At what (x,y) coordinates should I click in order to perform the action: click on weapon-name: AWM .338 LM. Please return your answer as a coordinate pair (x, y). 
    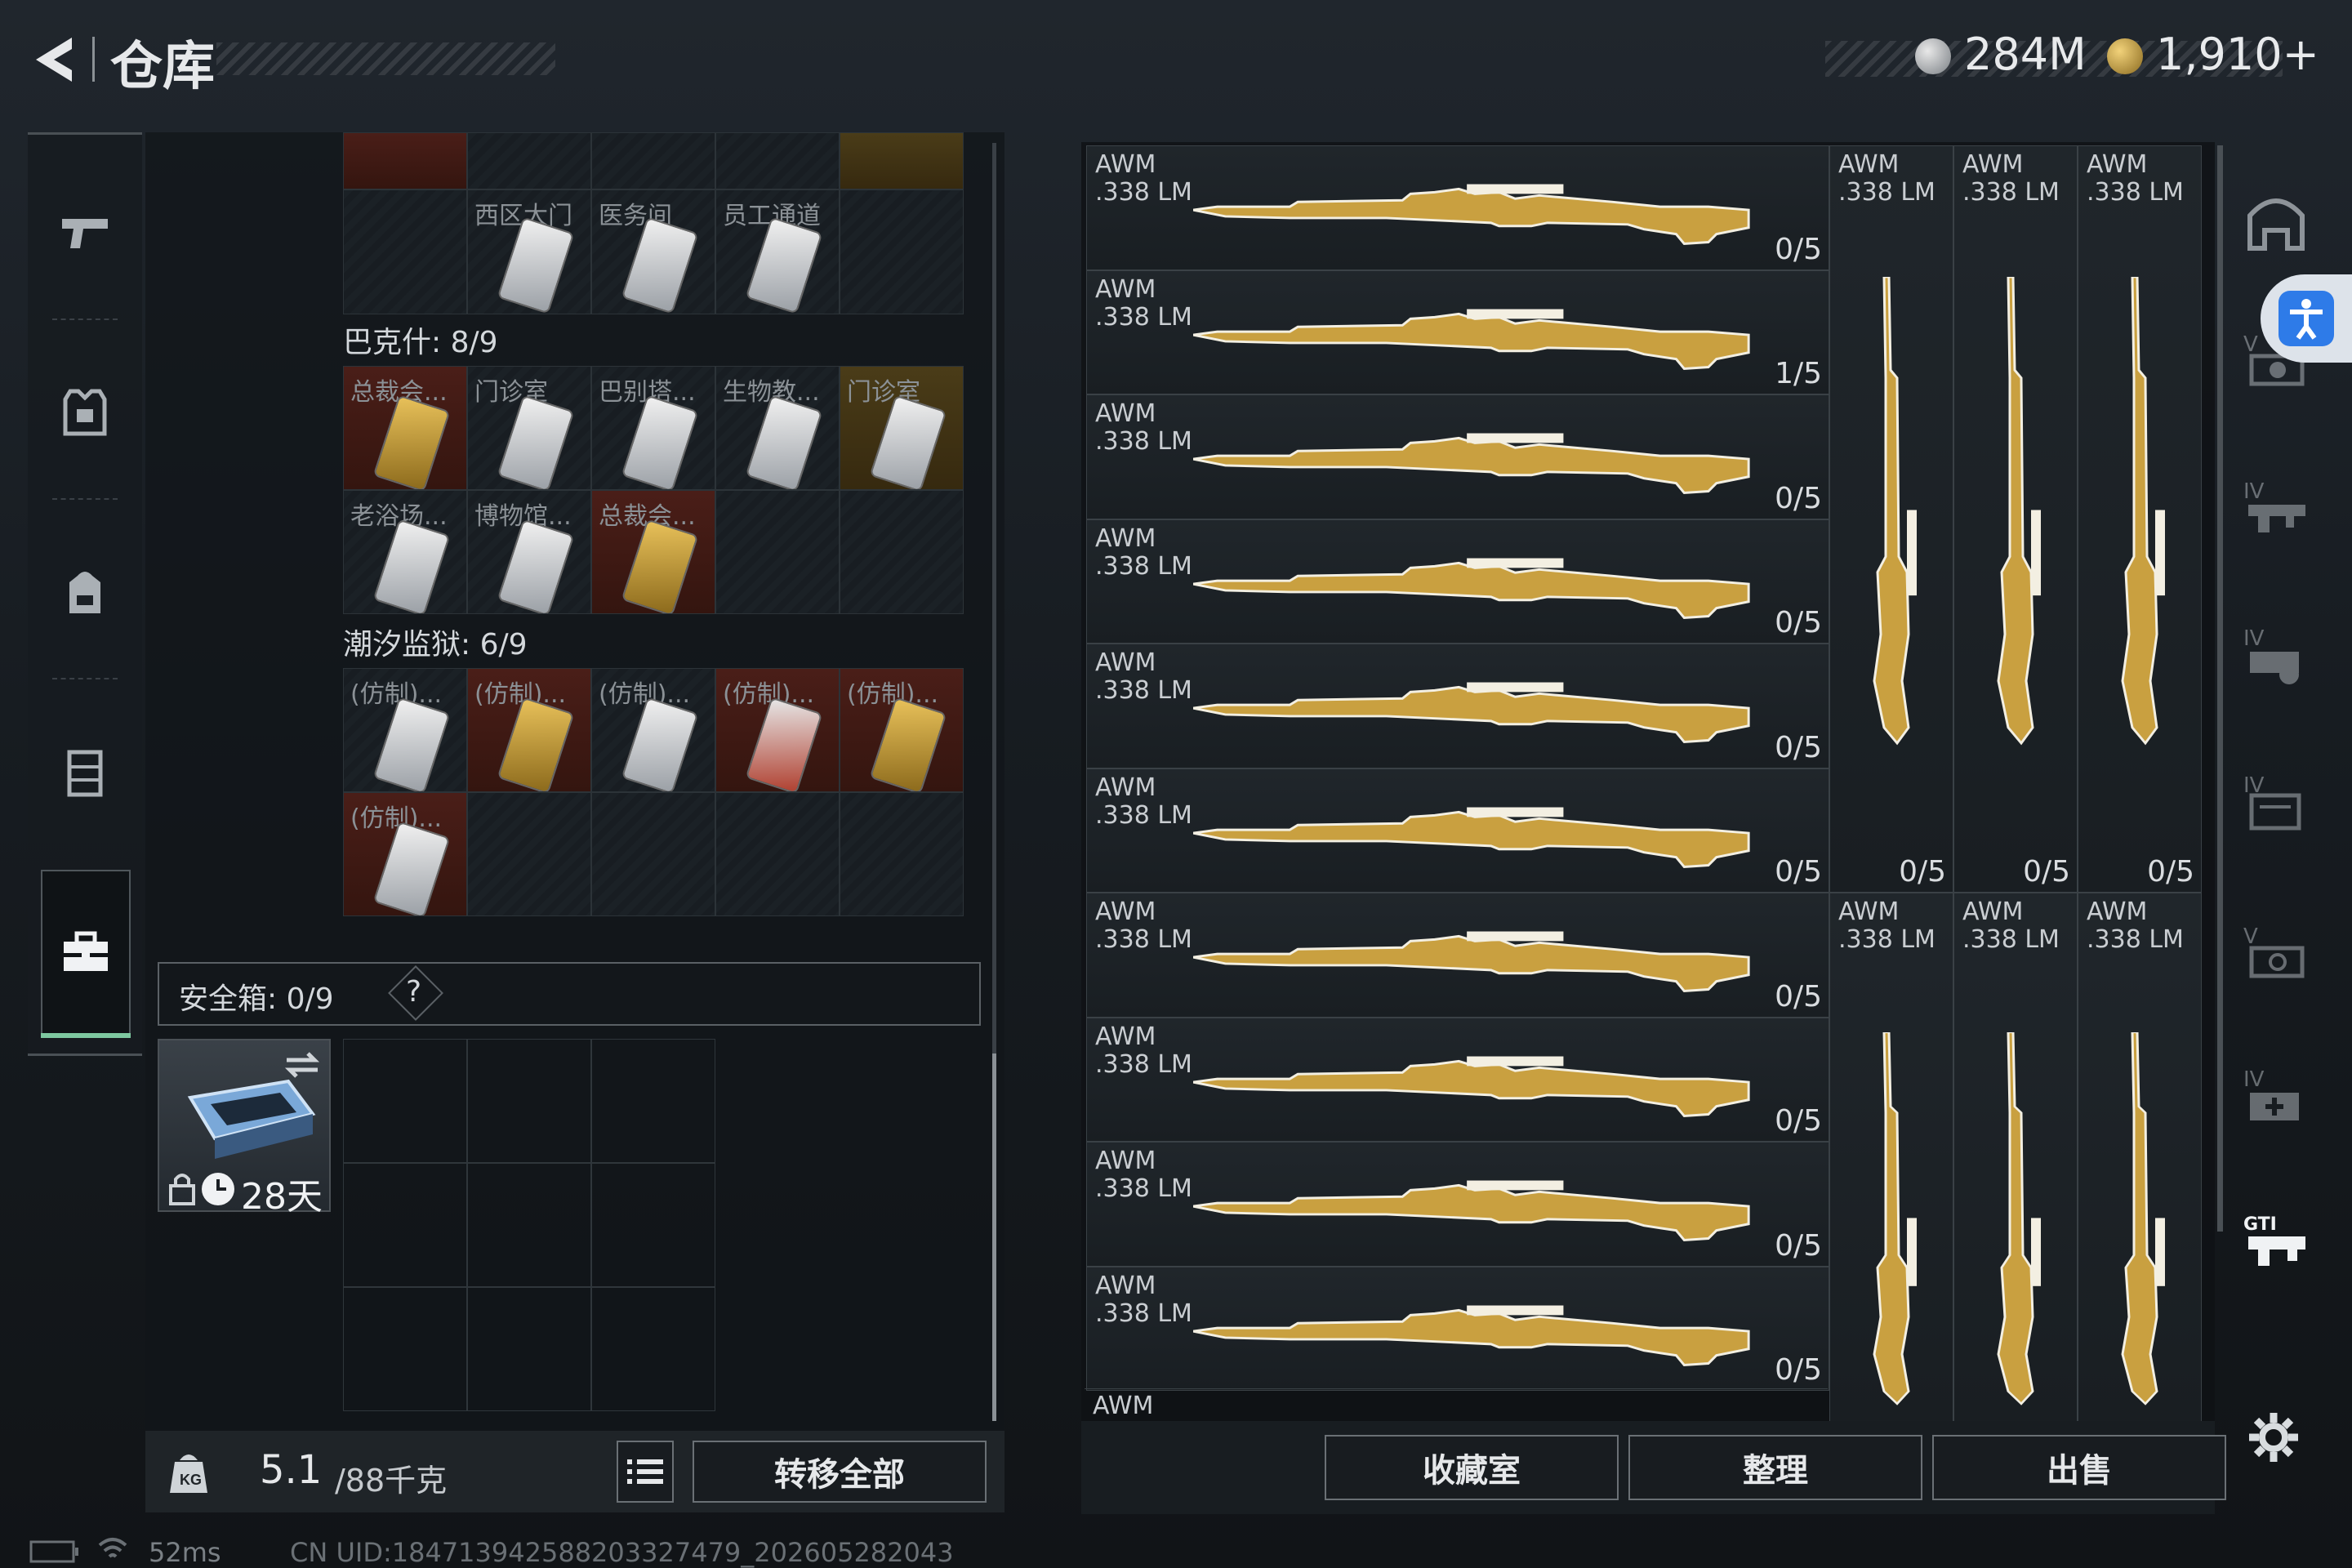
    Looking at the image, I should click on (1143, 303).